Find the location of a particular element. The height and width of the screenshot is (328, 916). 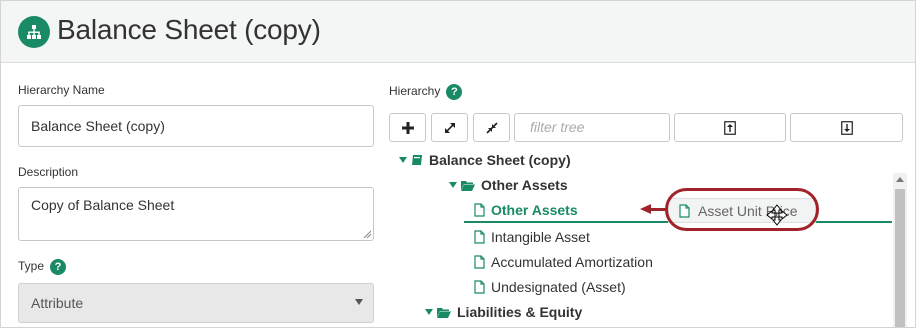

tree-leaf-label: Accumulated Amortization is located at coordinates (572, 262).